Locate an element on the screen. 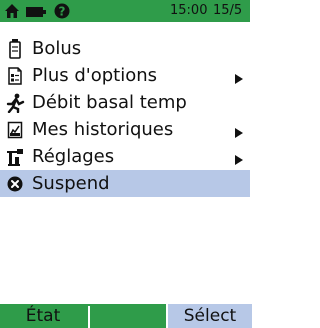 The image size is (320, 328). status-bar: ? 15:00 15/5 is located at coordinates (125, 11).